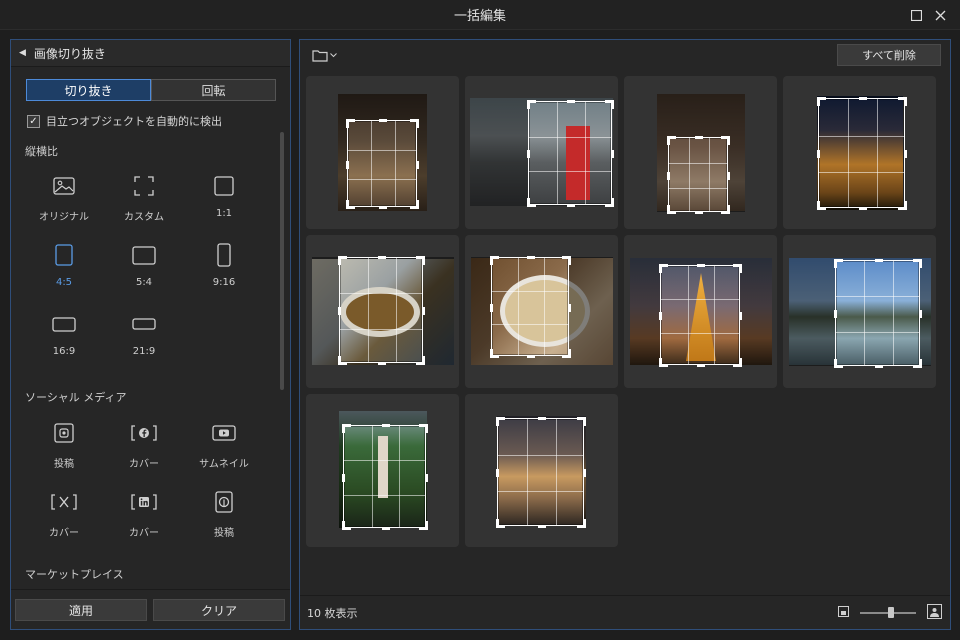 The width and height of the screenshot is (960, 640). I want to click on social-linkedin-cover: カバー, so click(144, 518).